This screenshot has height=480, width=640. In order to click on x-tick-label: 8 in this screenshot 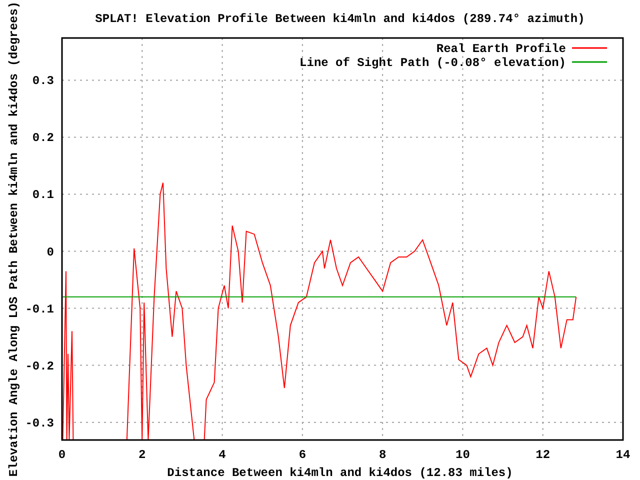, I will do `click(382, 455)`.